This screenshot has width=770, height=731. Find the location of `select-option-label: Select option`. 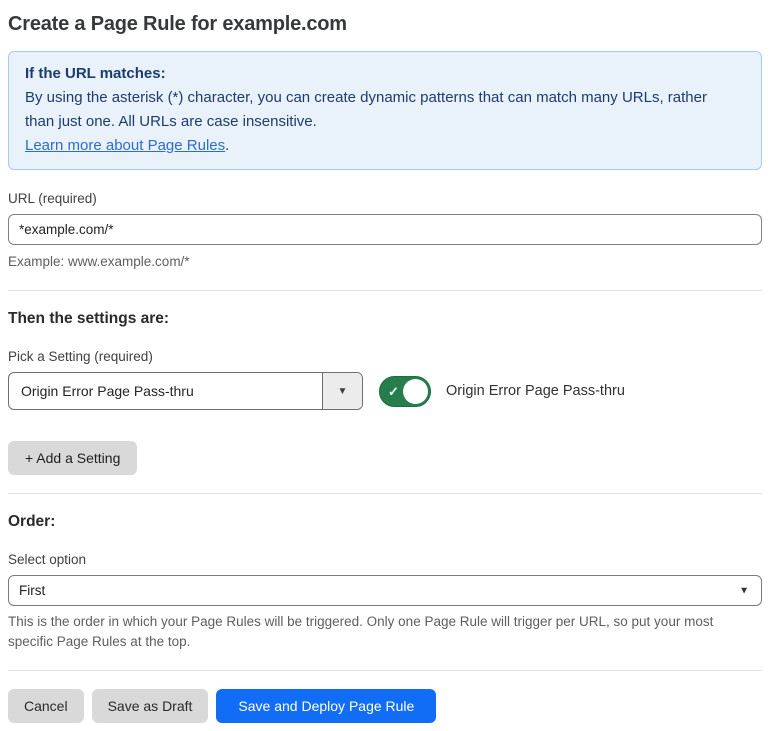

select-option-label: Select option is located at coordinates (47, 559).